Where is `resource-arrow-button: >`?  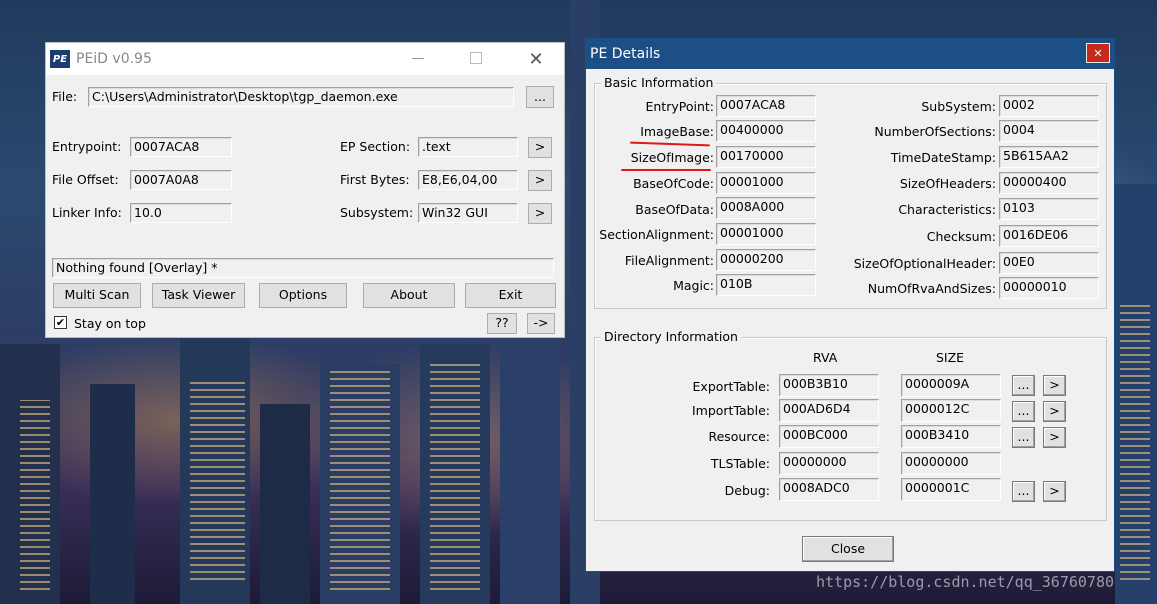 resource-arrow-button: > is located at coordinates (1054, 437).